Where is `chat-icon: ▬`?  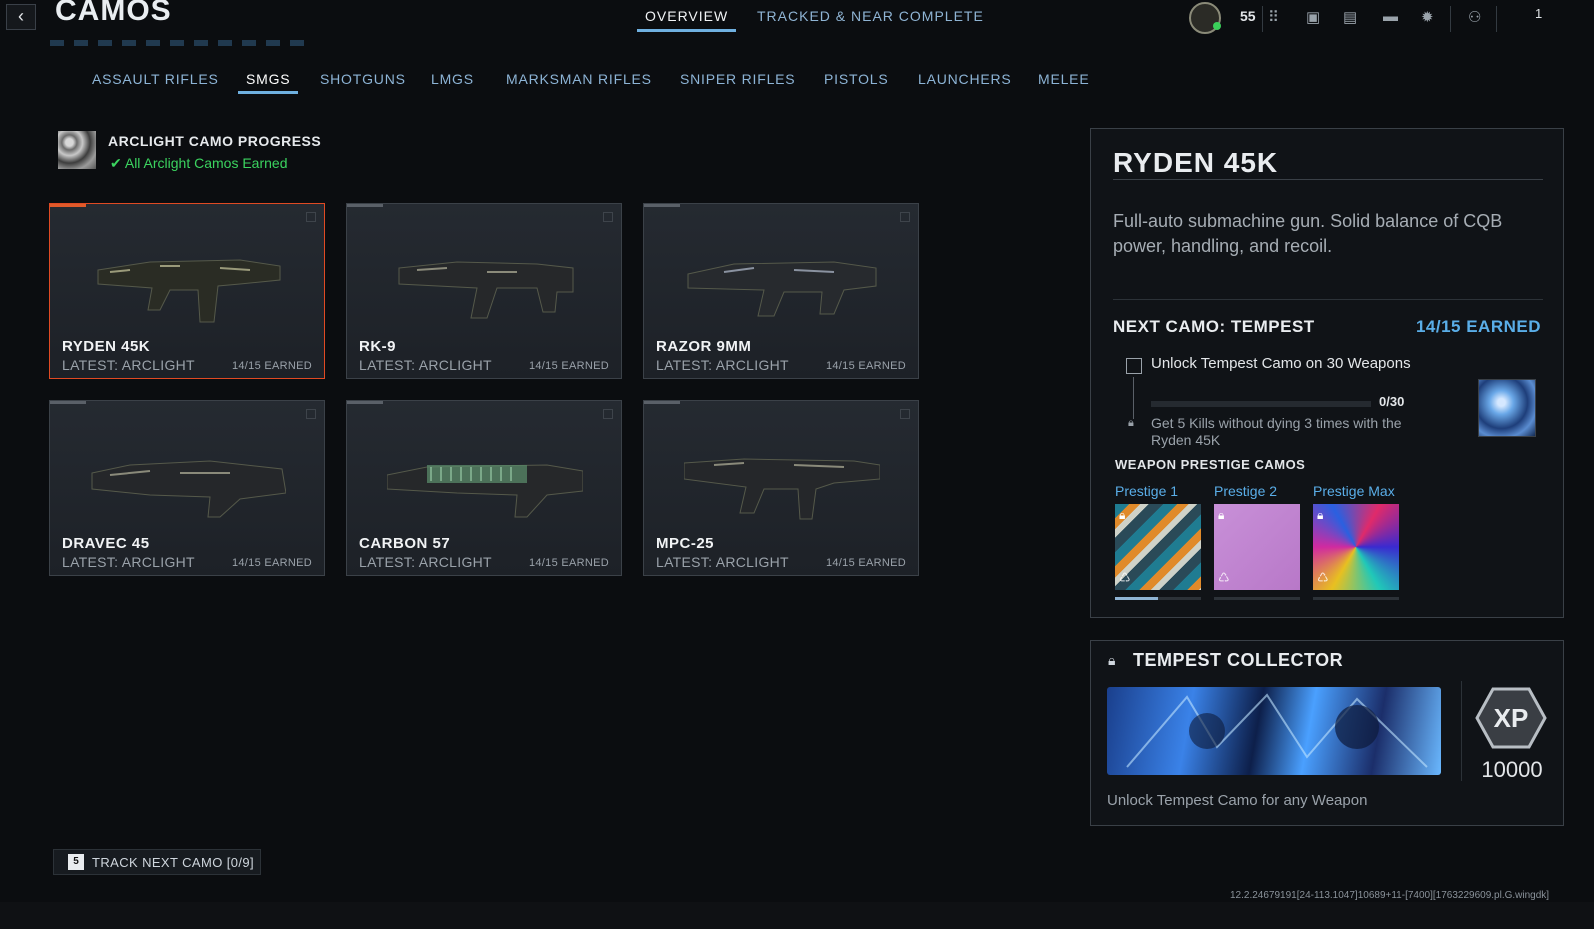
chat-icon: ▬ is located at coordinates (1390, 16).